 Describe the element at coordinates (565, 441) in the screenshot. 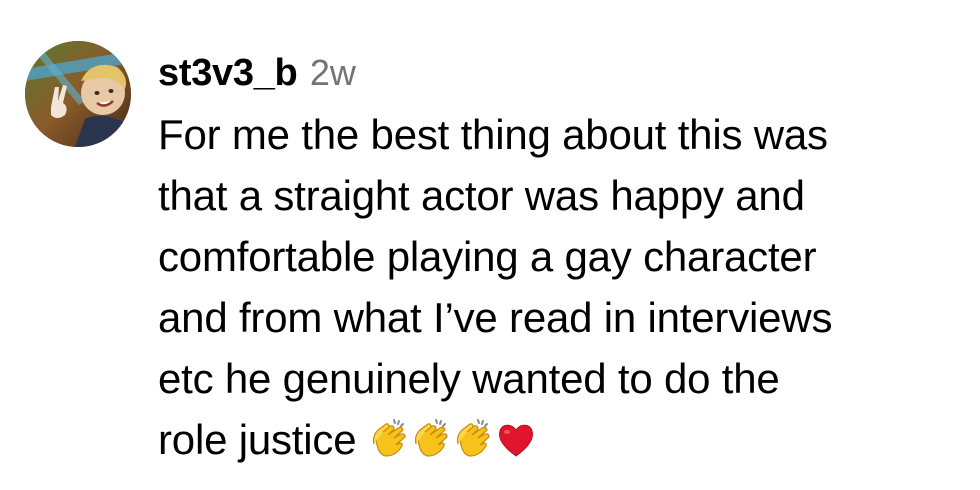

I see `comment-text-last-line: role justice` at that location.